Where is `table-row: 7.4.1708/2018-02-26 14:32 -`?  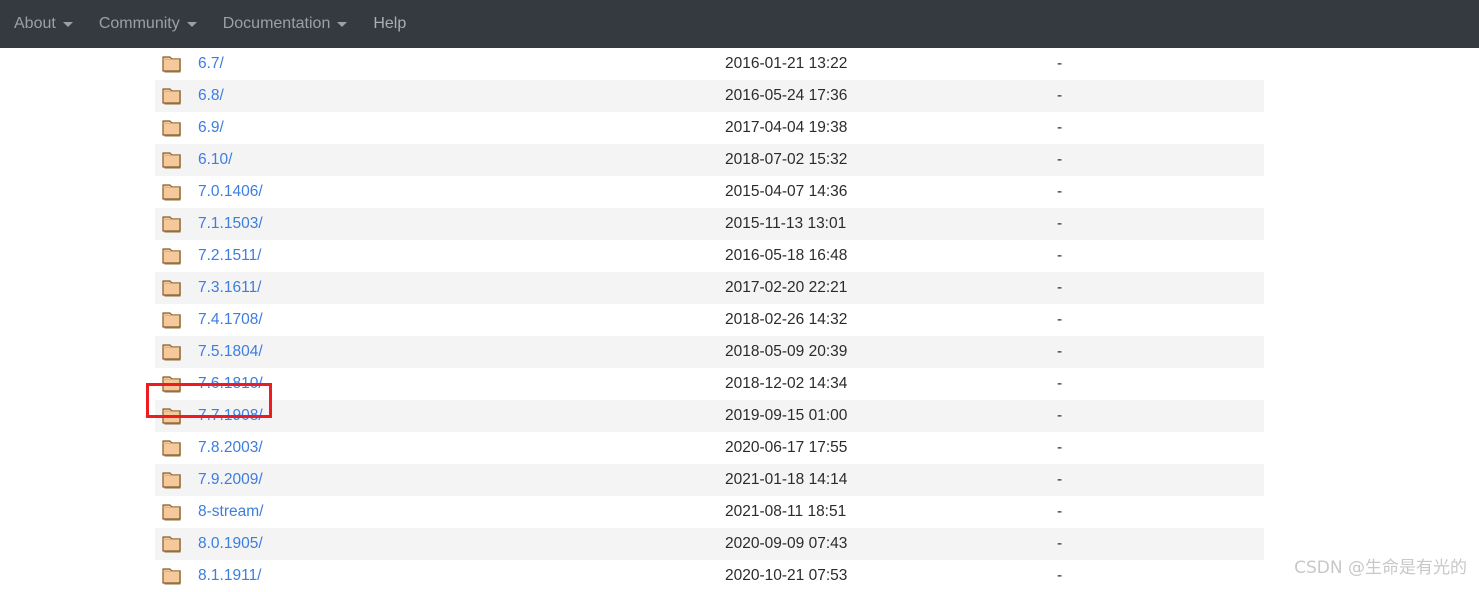 table-row: 7.4.1708/2018-02-26 14:32 - is located at coordinates (709, 320).